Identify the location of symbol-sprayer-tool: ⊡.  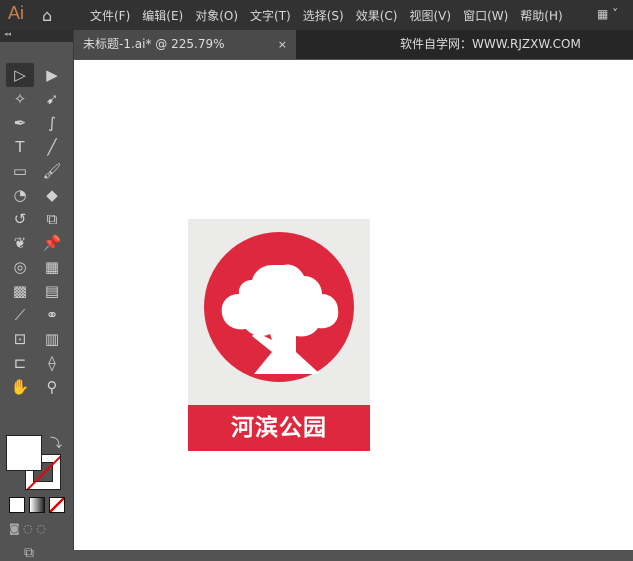
(20, 339).